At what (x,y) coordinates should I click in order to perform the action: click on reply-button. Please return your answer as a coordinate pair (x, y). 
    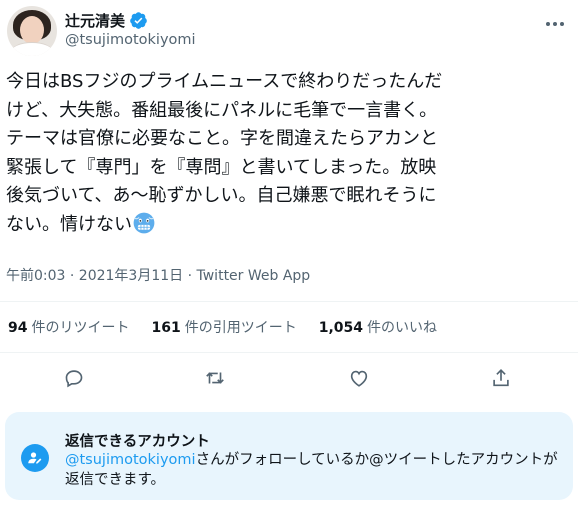
    Looking at the image, I should click on (74, 378).